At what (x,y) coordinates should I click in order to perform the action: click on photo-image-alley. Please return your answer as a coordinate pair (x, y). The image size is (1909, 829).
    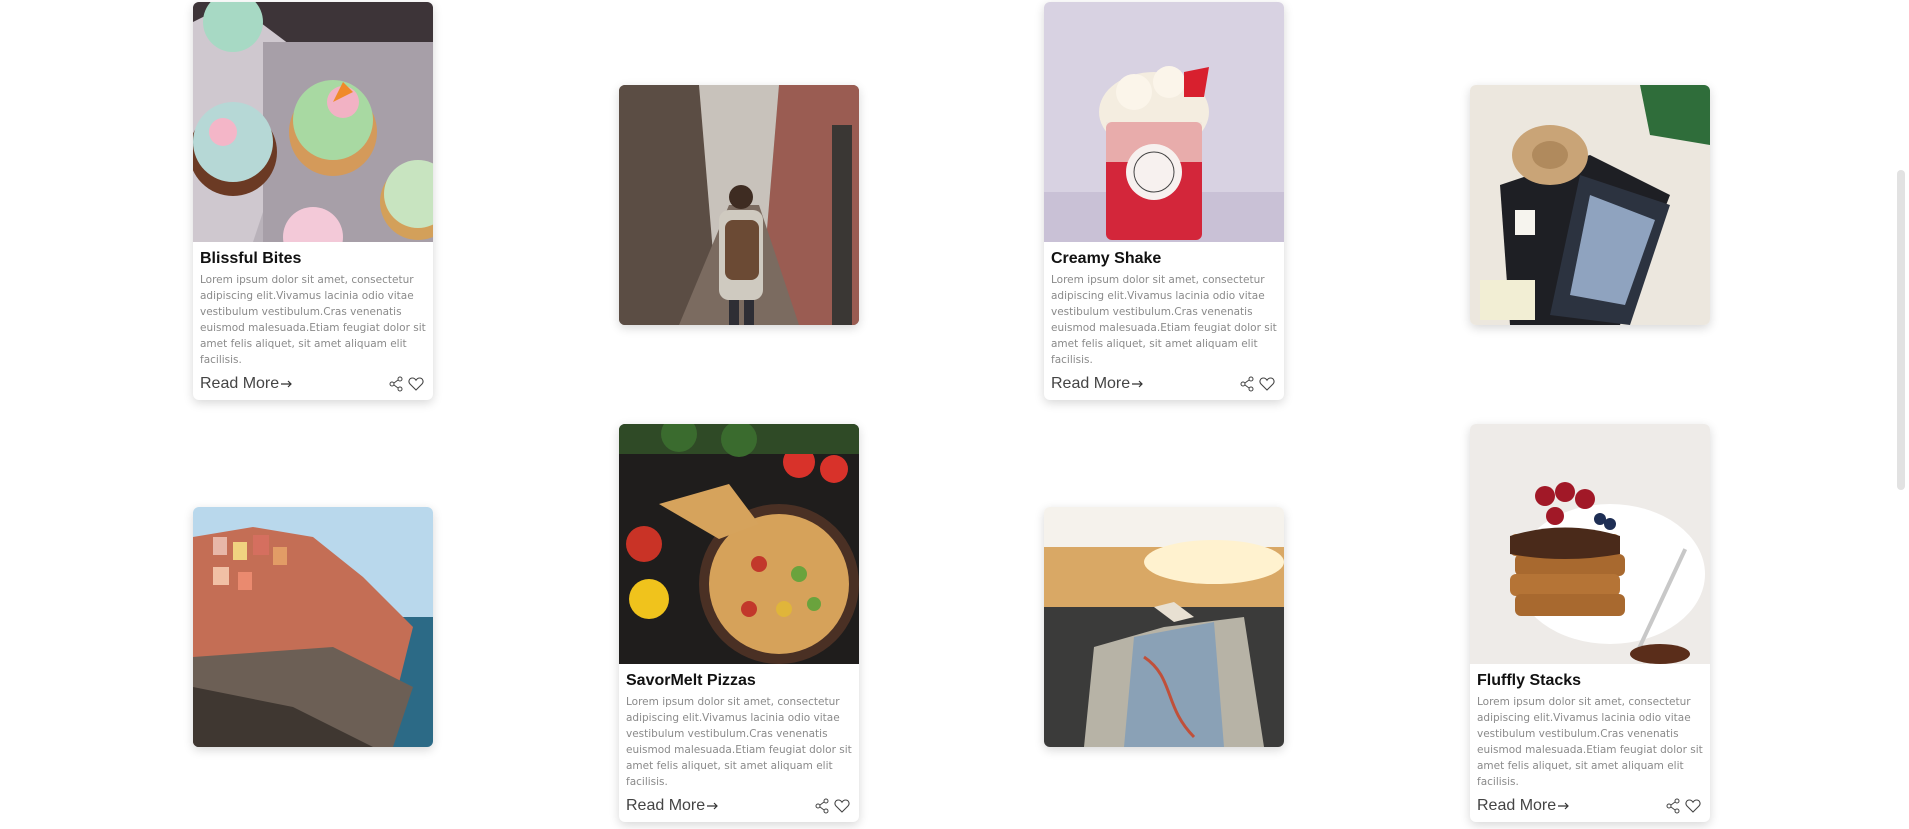
    Looking at the image, I should click on (739, 205).